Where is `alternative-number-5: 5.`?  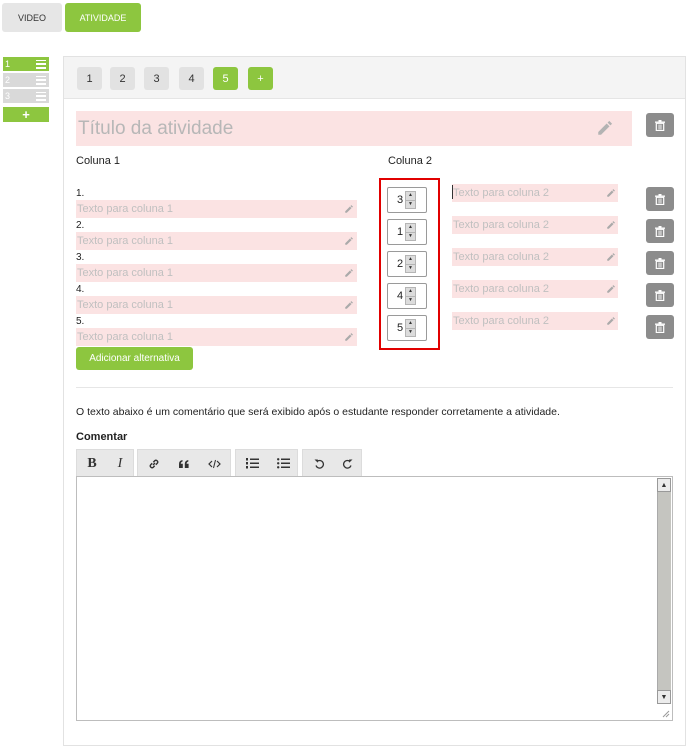
alternative-number-5: 5. is located at coordinates (80, 321).